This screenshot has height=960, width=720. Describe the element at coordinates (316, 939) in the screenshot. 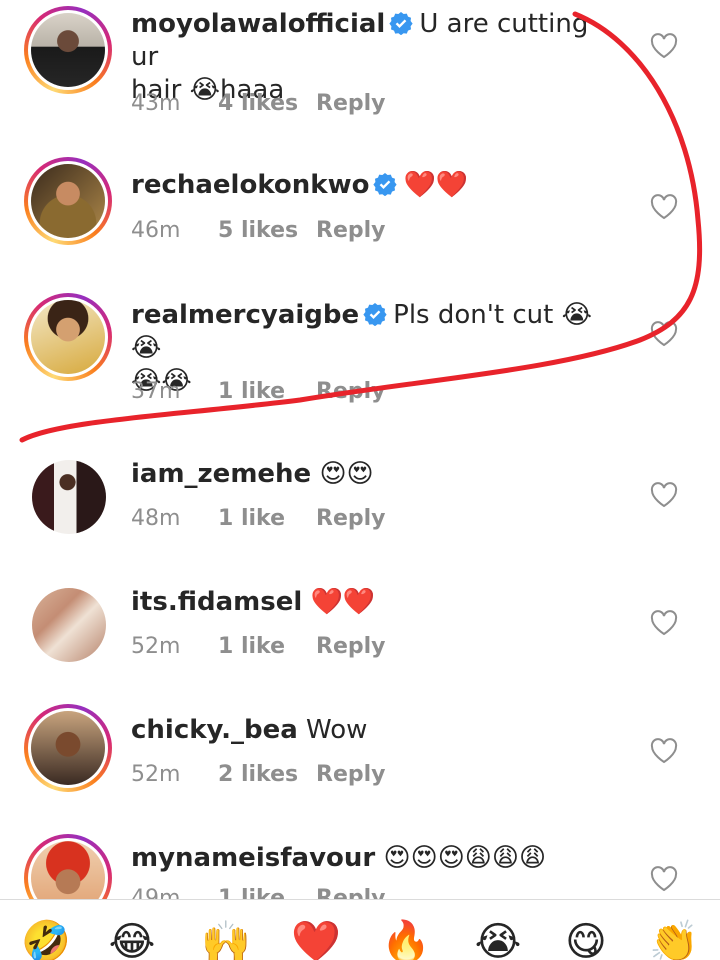

I see `emoji-heart-button: ❤️` at that location.